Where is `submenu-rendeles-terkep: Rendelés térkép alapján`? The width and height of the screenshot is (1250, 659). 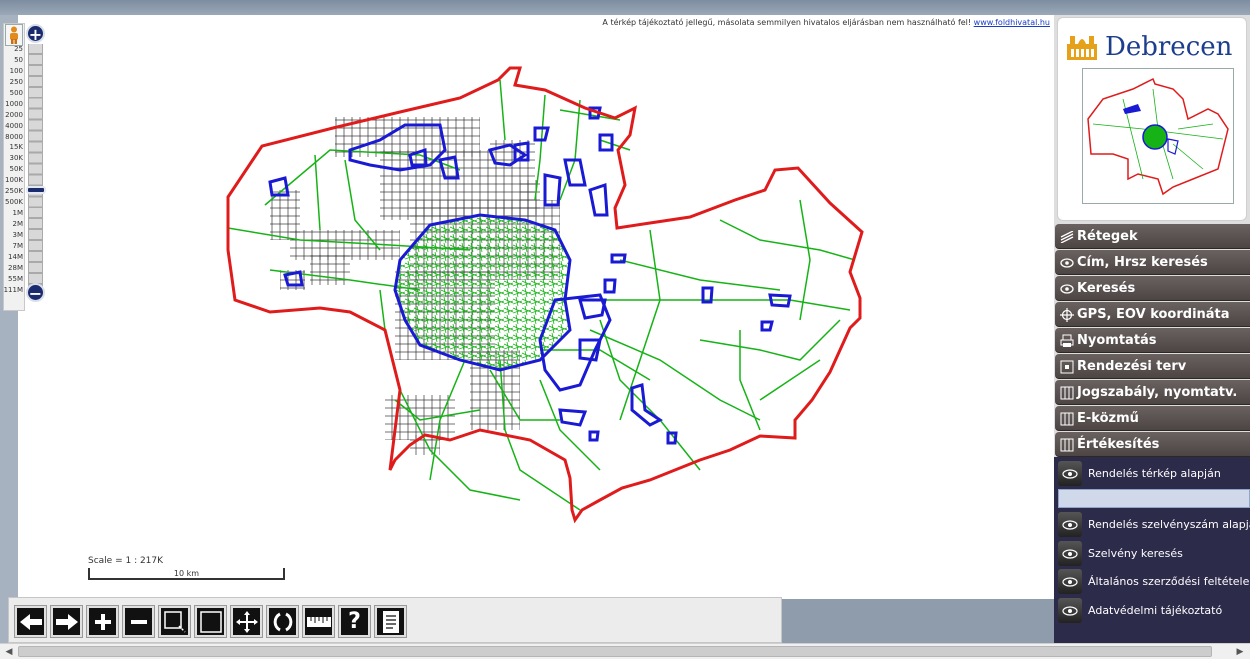 submenu-rendeles-terkep: Rendelés térkép alapján is located at coordinates (1154, 473).